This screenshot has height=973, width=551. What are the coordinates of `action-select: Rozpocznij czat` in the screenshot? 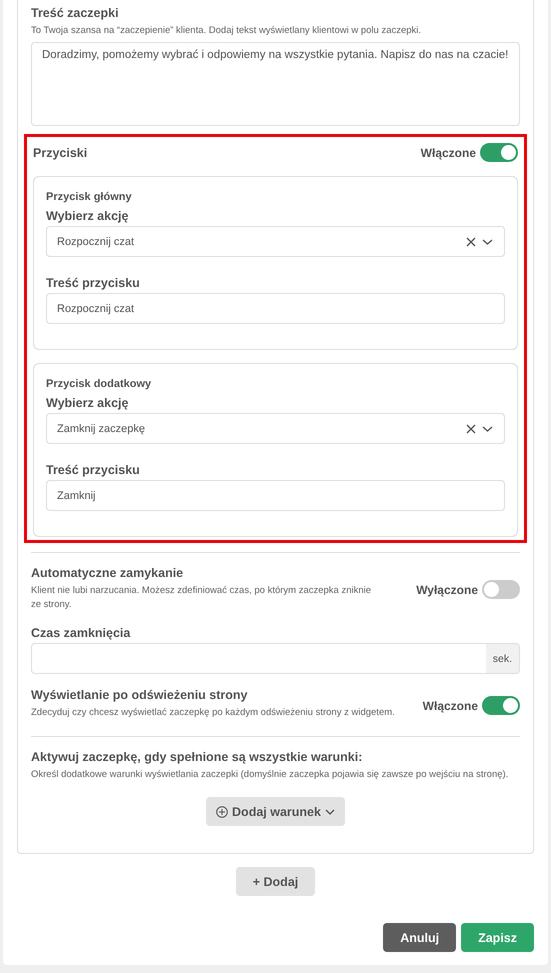 It's located at (275, 241).